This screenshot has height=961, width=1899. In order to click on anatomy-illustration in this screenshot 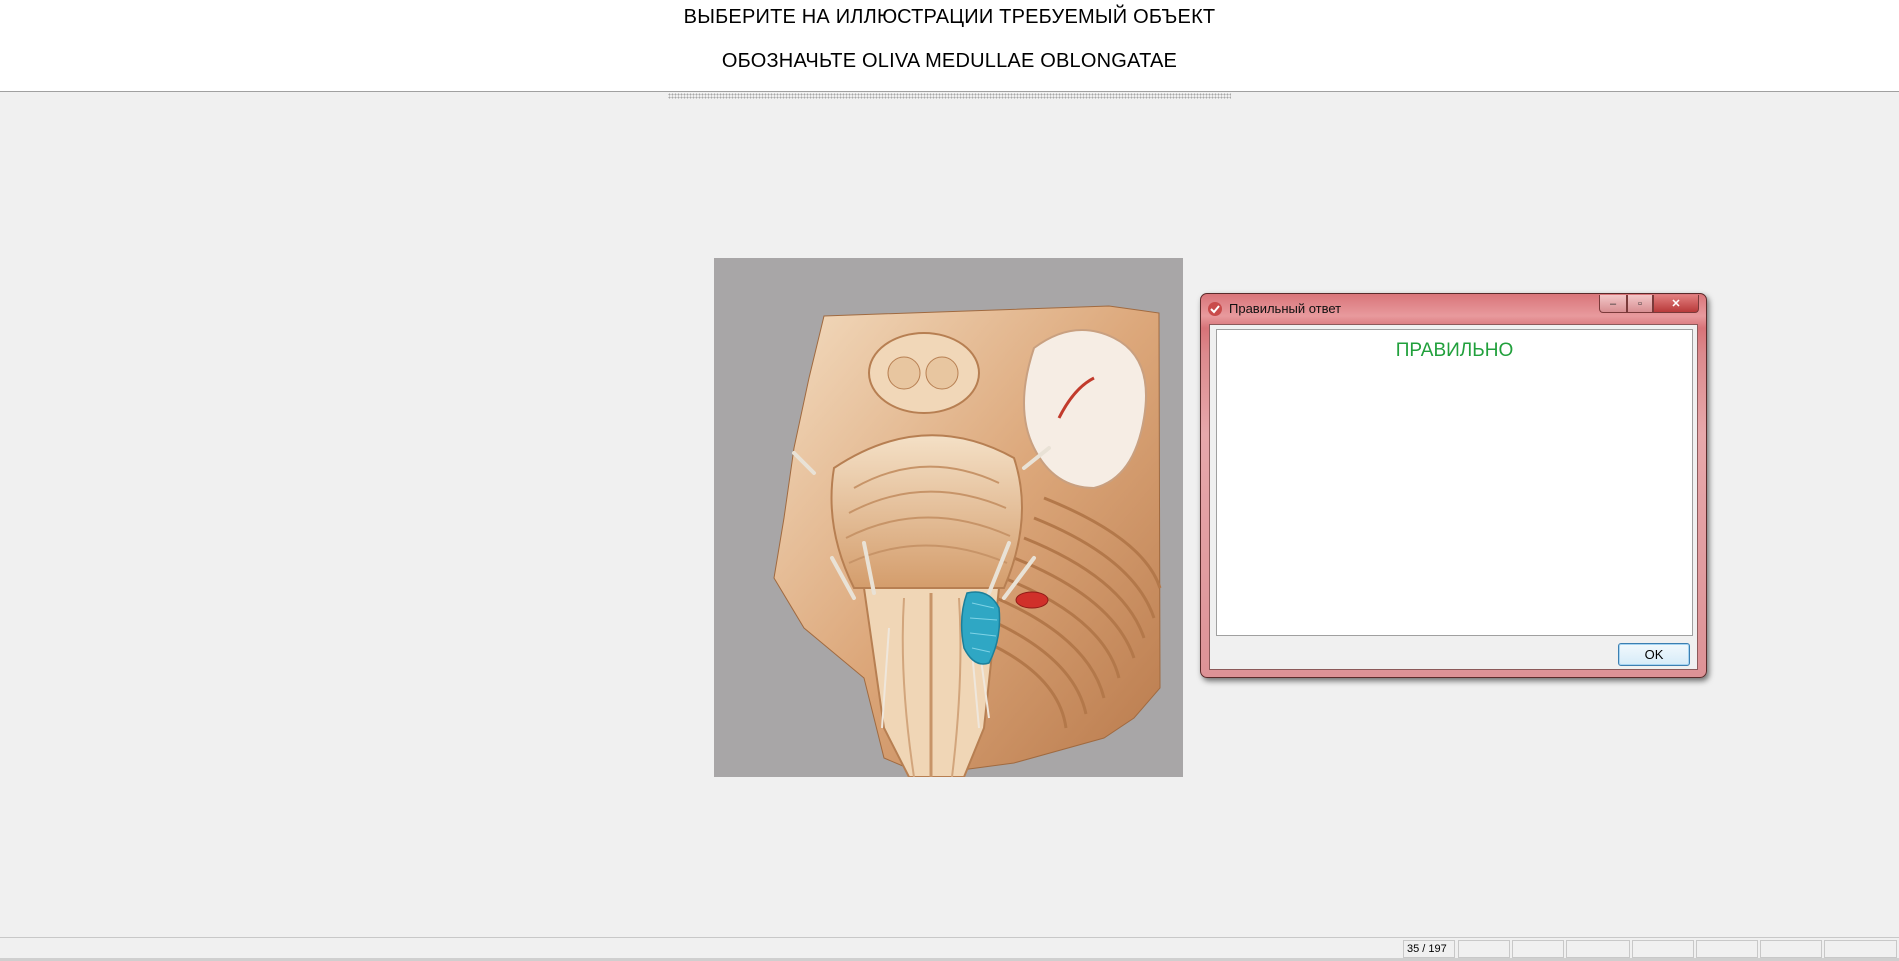, I will do `click(948, 517)`.